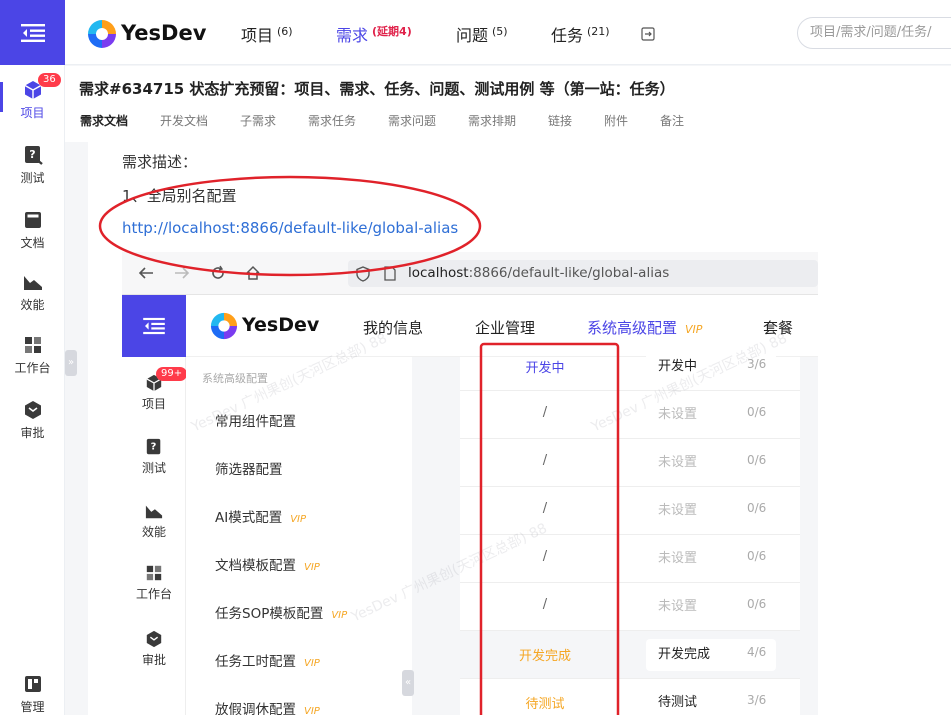 The height and width of the screenshot is (715, 951). What do you see at coordinates (616, 120) in the screenshot?
I see `tab-attachments: 附件` at bounding box center [616, 120].